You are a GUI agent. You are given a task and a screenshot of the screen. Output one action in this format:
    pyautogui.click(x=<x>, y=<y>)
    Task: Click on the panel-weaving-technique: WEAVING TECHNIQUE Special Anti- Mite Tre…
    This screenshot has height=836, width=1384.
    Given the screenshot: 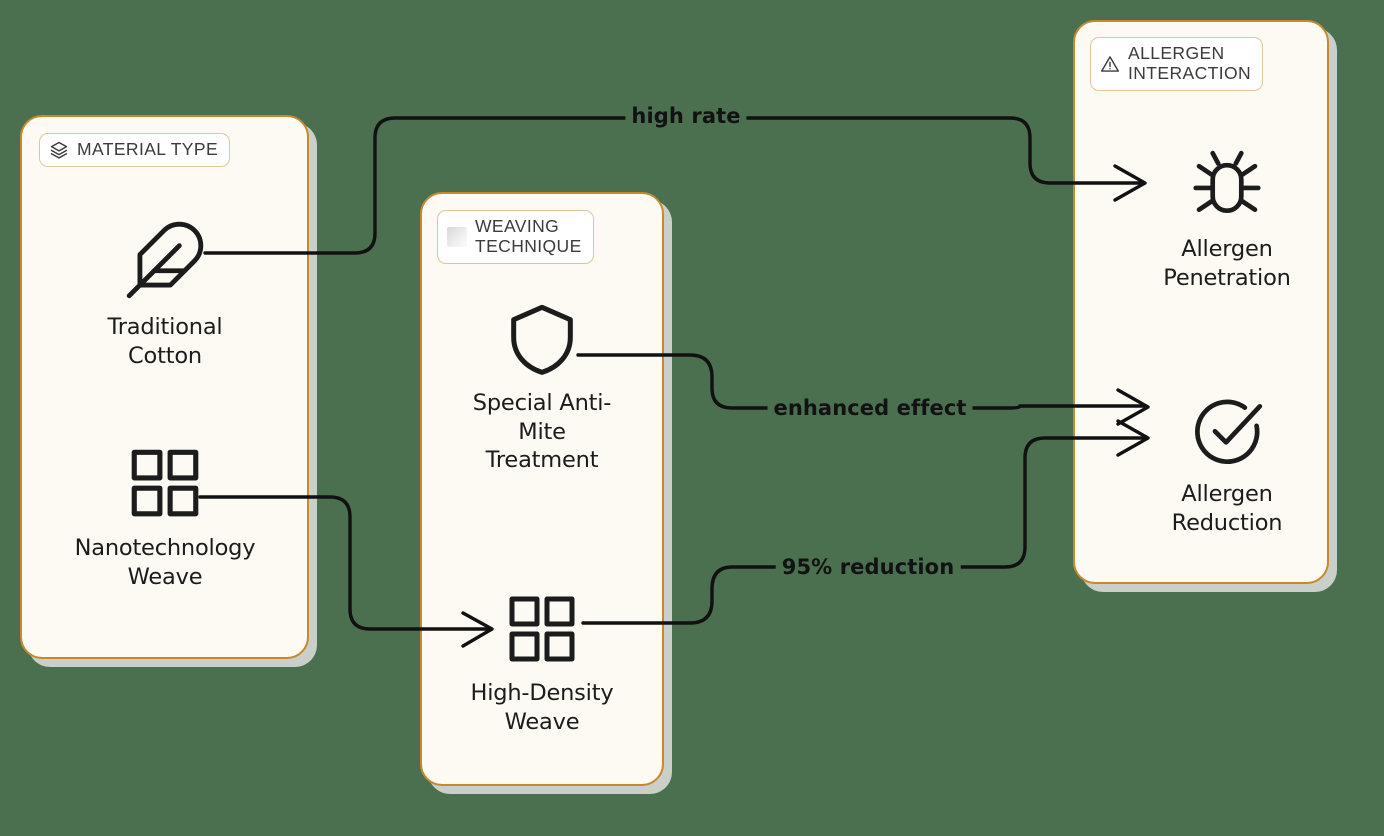 What is the action you would take?
    pyautogui.click(x=542, y=489)
    